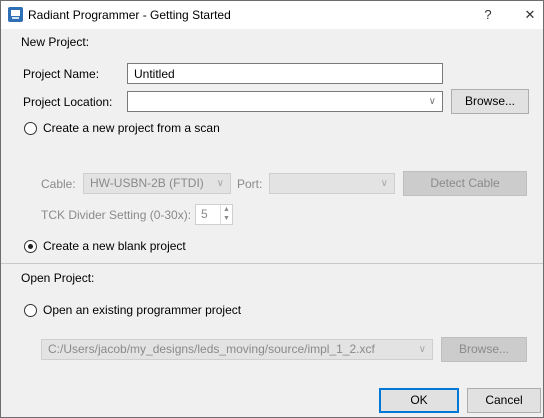 The image size is (544, 418). What do you see at coordinates (272, 263) in the screenshot?
I see `section-divider` at bounding box center [272, 263].